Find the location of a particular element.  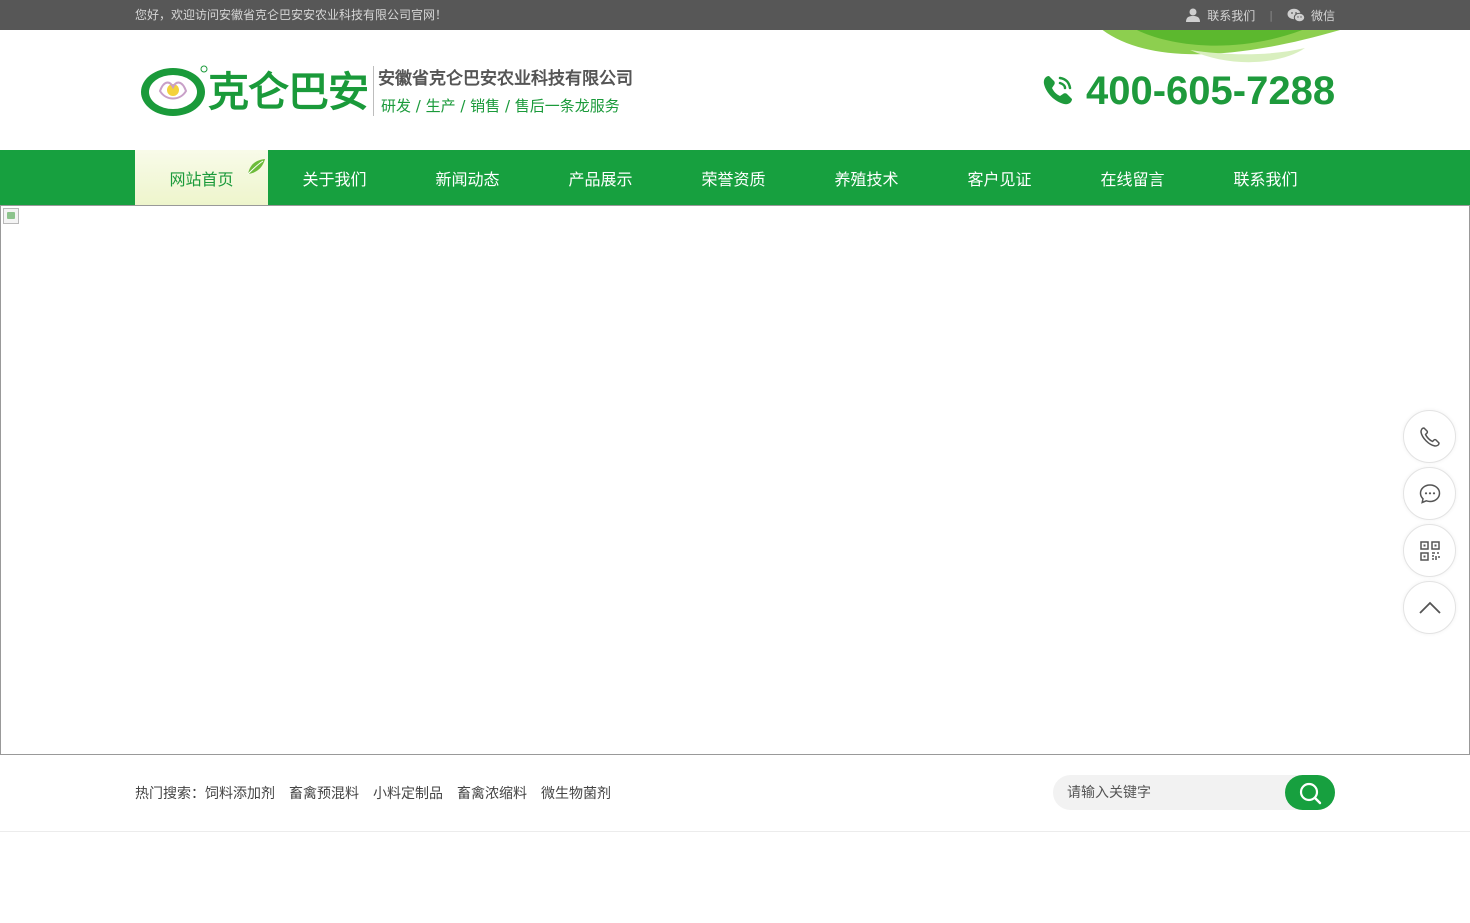

slogan: 研发 / 生产 / 销售 / 售后一条龙服务 is located at coordinates (500, 106).